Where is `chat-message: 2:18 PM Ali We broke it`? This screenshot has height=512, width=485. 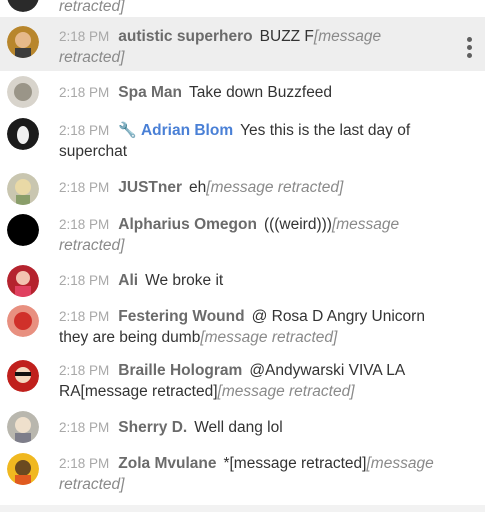
chat-message: 2:18 PM Ali We broke it is located at coordinates (242, 281).